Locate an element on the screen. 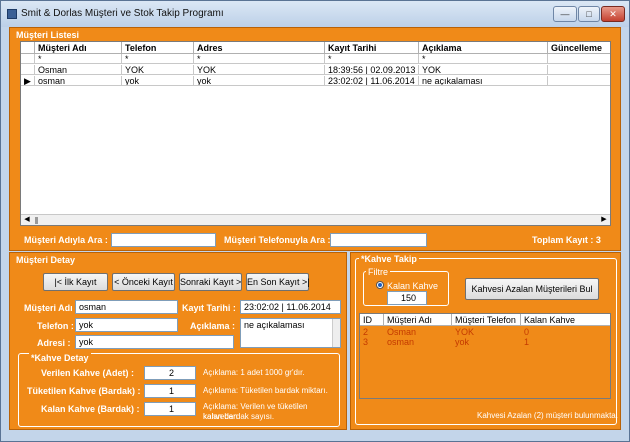 The height and width of the screenshot is (442, 630). scroll-right-icon: ▶ is located at coordinates (604, 220).